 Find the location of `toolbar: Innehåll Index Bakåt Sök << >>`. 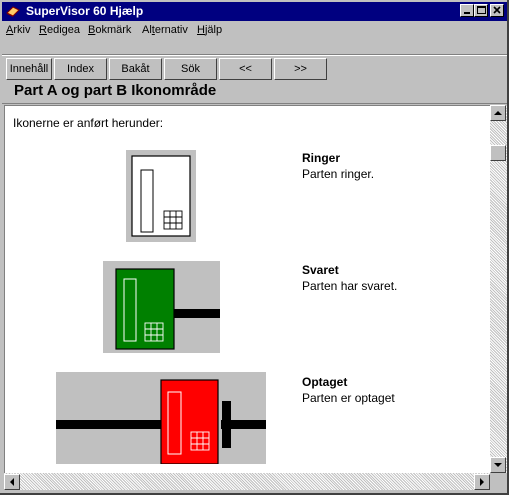

toolbar: Innehåll Index Bakåt Sök << >> is located at coordinates (254, 70).